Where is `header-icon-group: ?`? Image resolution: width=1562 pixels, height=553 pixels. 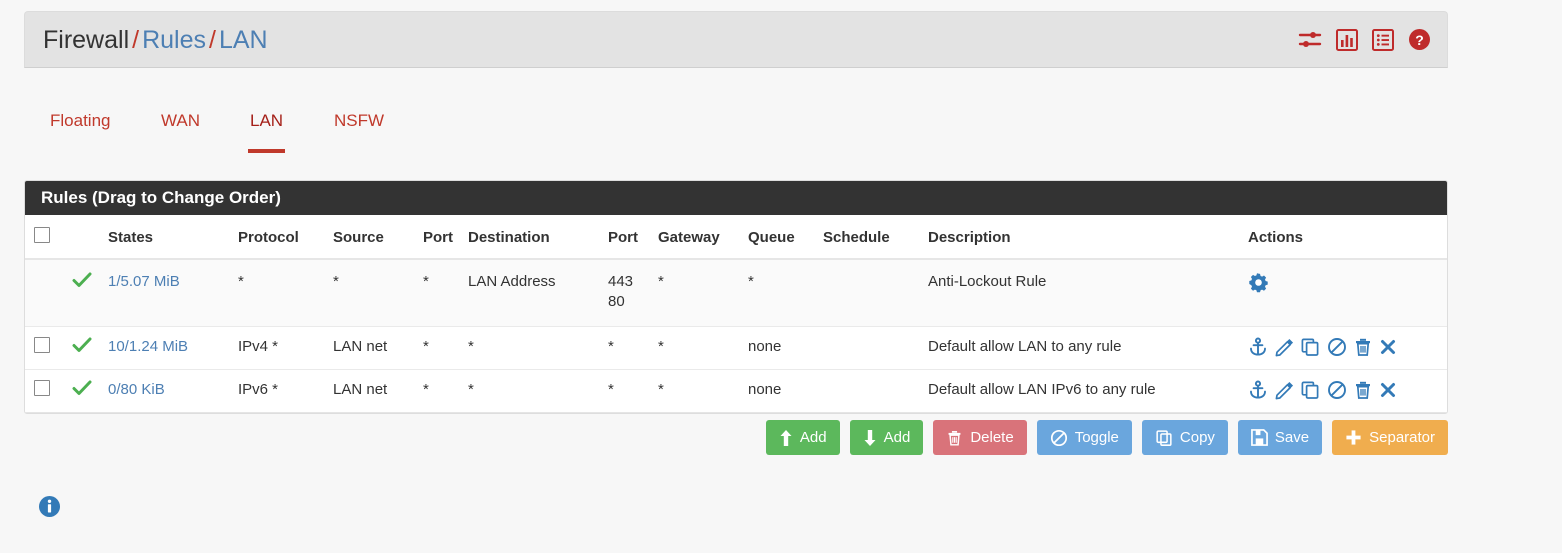 header-icon-group: ? is located at coordinates (1364, 39).